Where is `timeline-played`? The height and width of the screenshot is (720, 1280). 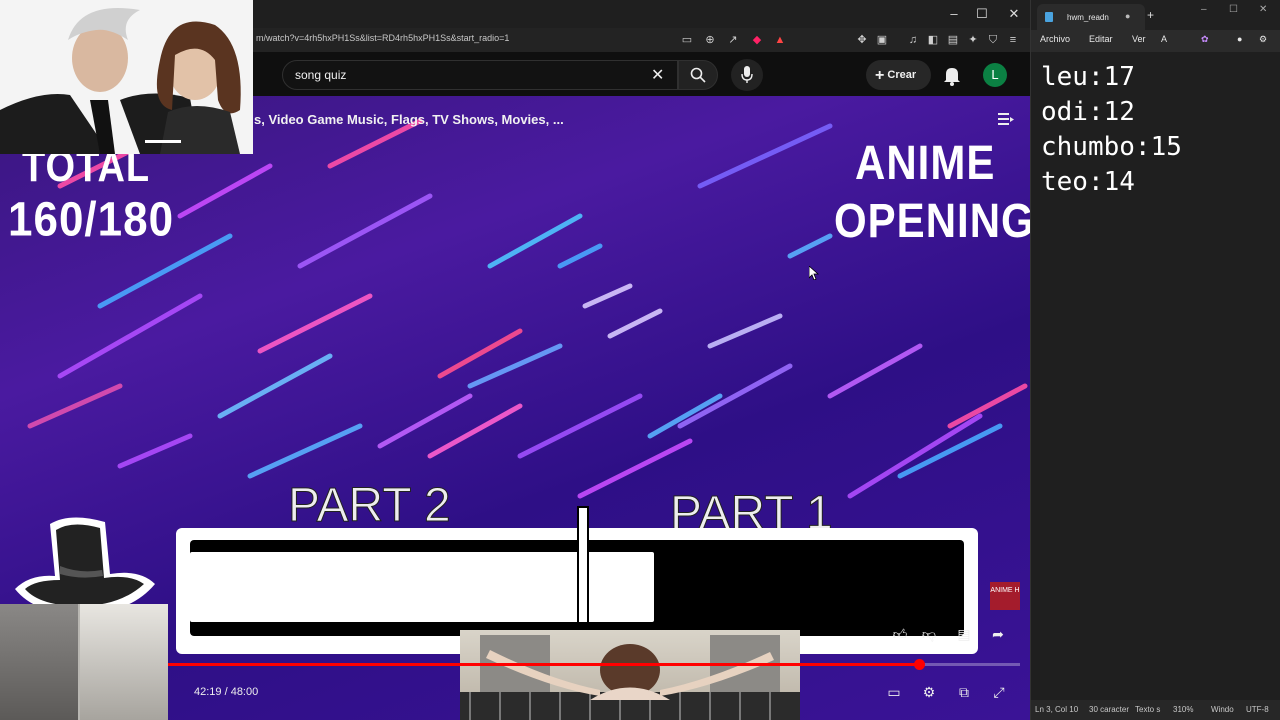 timeline-played is located at coordinates (543, 664).